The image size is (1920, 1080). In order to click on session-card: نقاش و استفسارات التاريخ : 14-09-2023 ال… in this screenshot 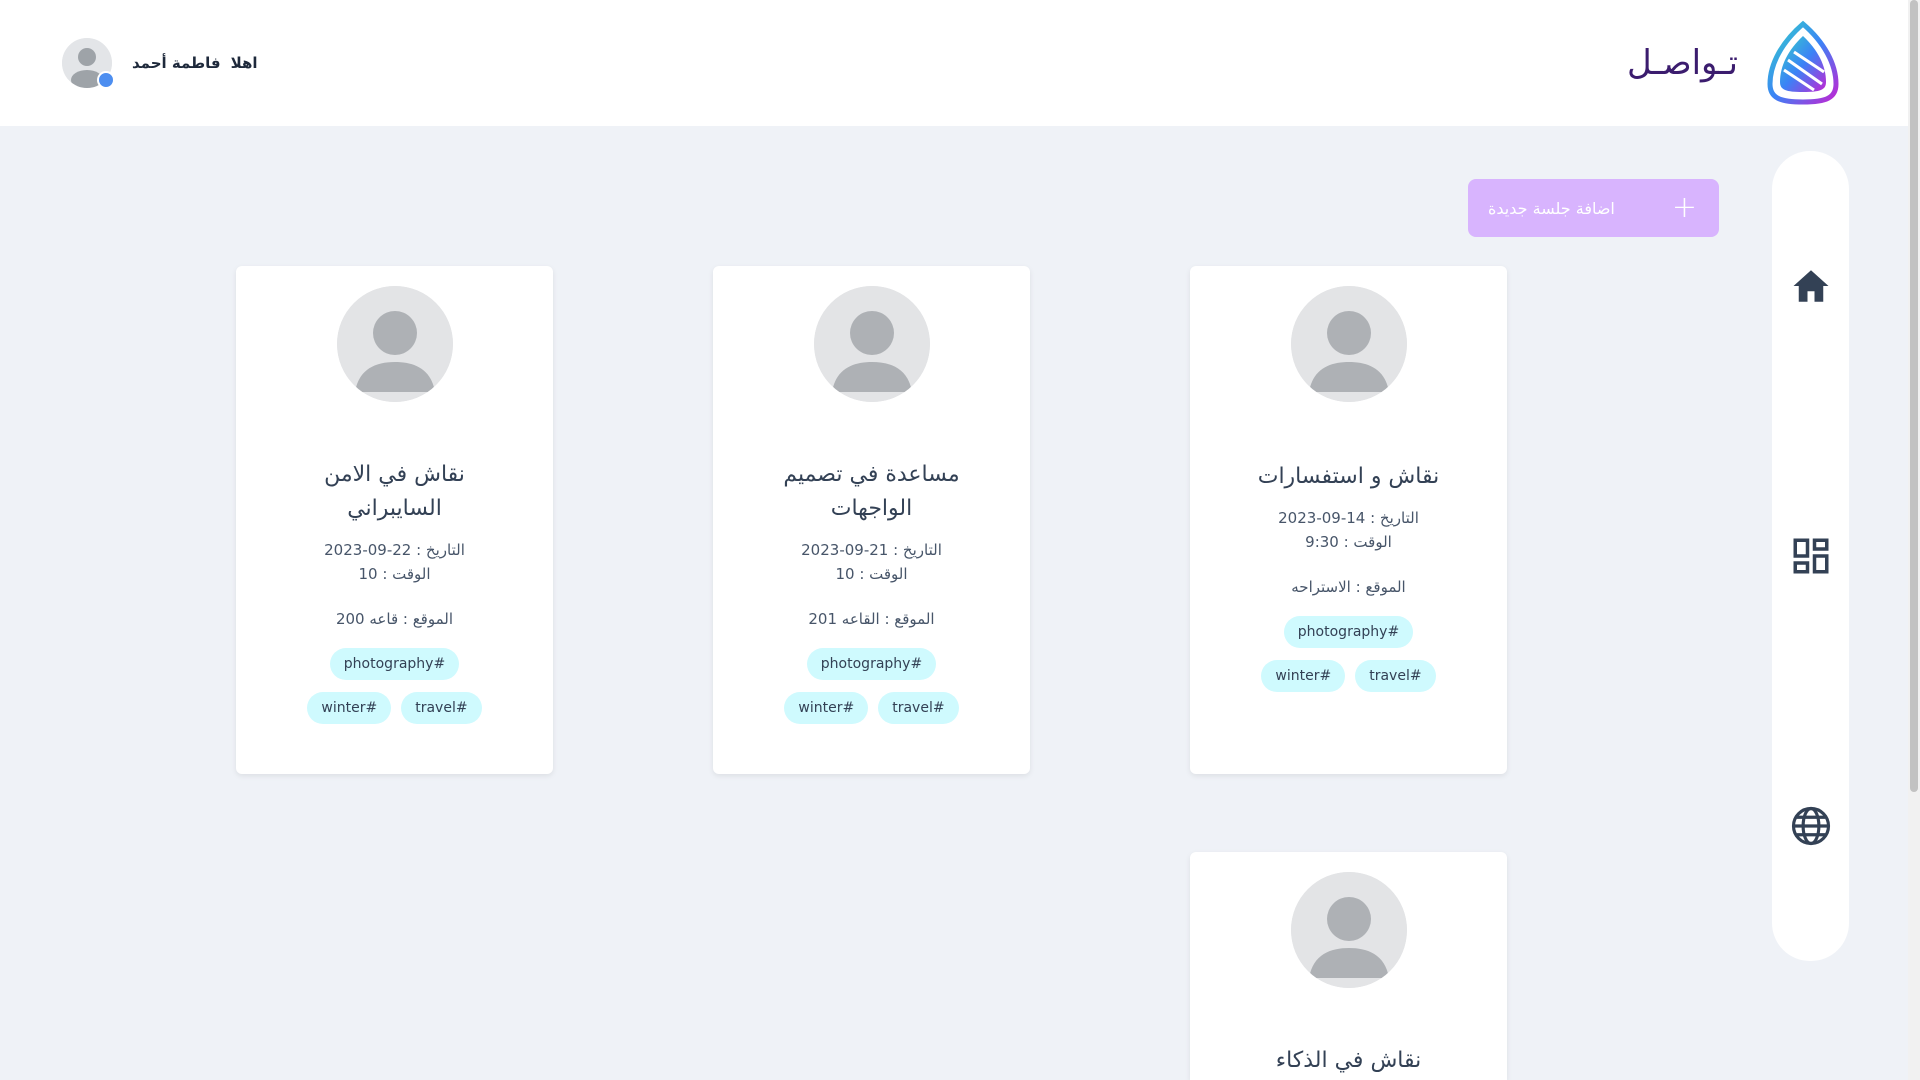, I will do `click(1348, 520)`.